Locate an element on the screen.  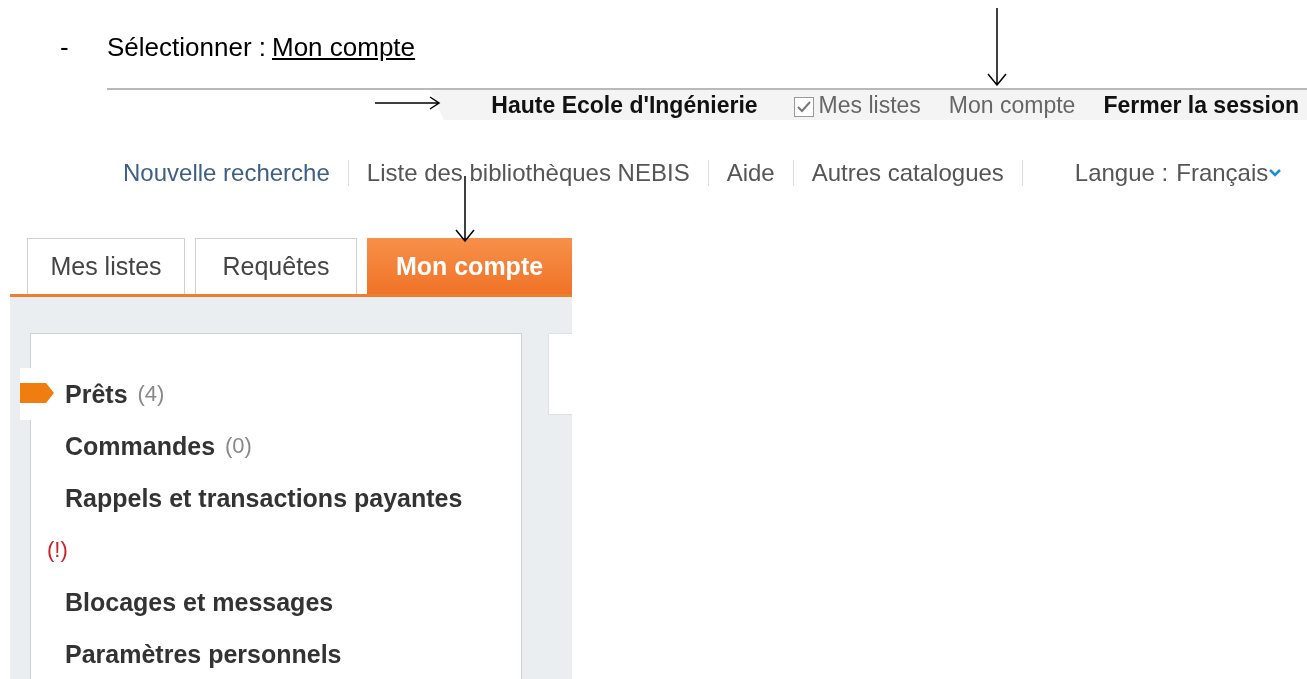
nav-link: Autres catalogues is located at coordinates (907, 173).